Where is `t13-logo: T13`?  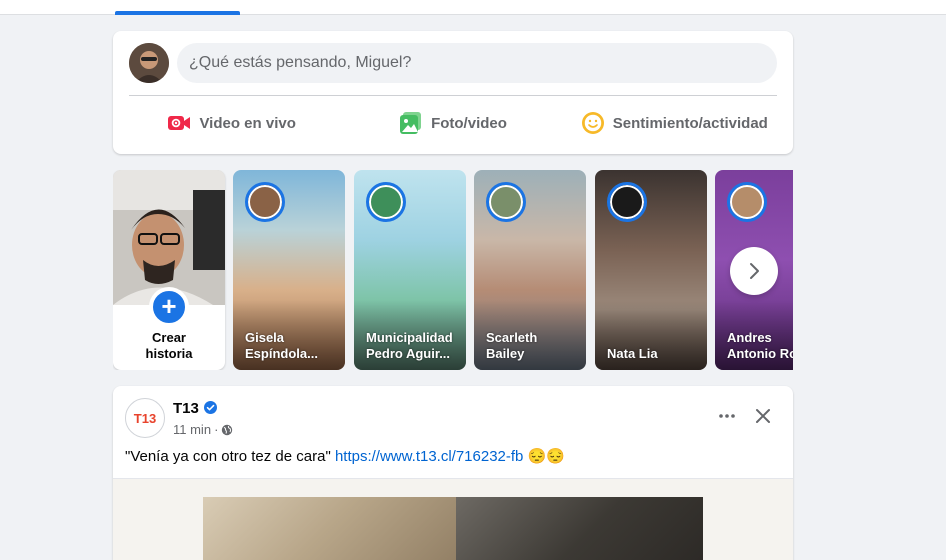
t13-logo: T13 is located at coordinates (145, 418).